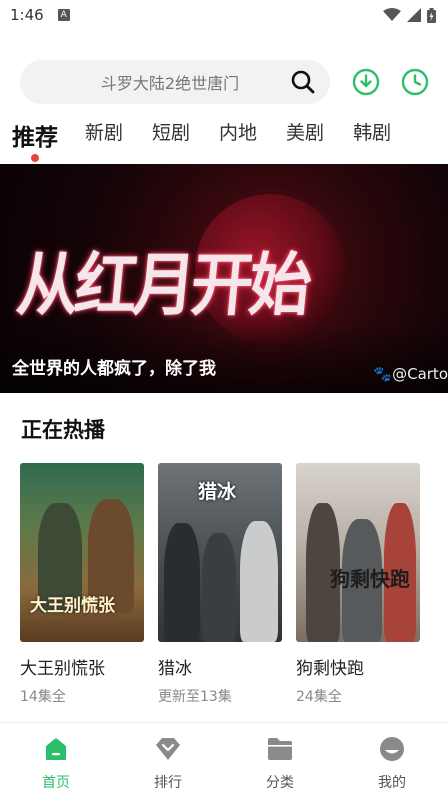  What do you see at coordinates (63, 15) in the screenshot?
I see `notification-icon: A` at bounding box center [63, 15].